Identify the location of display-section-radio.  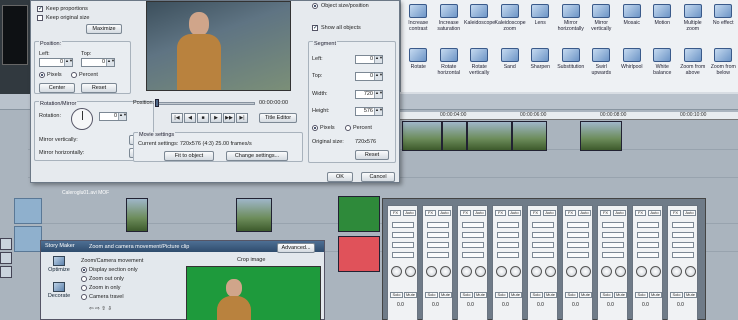
(84, 270).